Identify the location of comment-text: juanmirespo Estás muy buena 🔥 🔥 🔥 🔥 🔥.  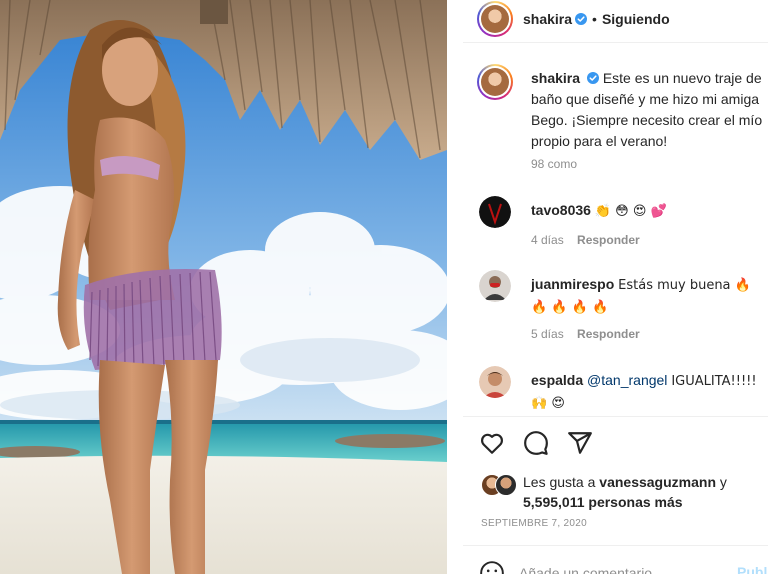
(649, 296).